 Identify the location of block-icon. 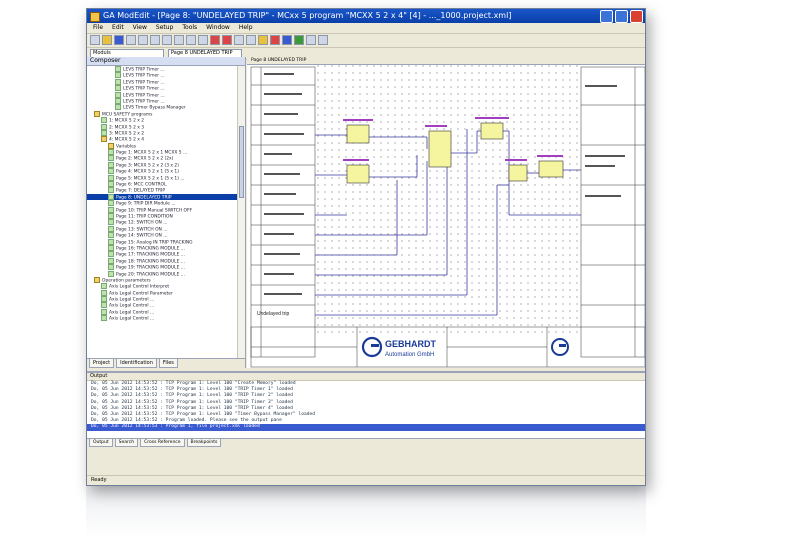
(299, 40).